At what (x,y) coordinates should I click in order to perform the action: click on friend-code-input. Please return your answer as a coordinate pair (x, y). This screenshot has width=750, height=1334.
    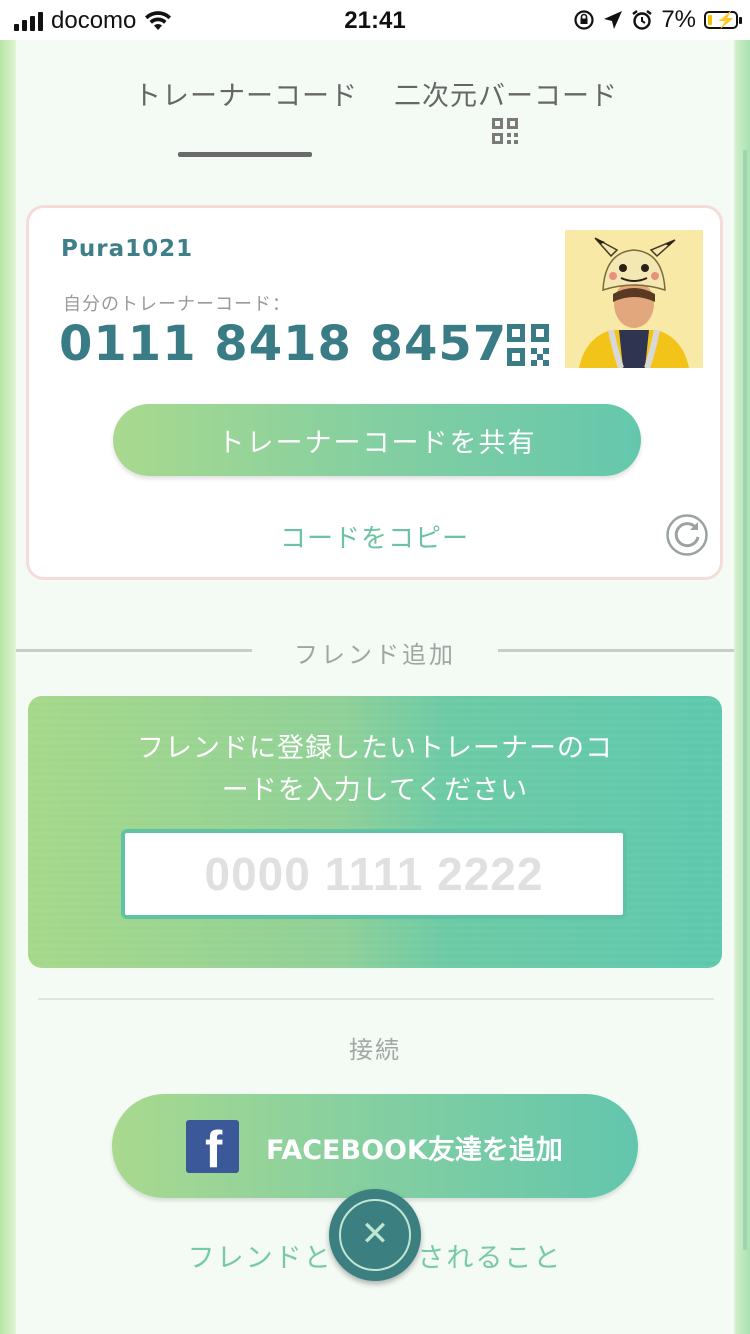
    Looking at the image, I should click on (374, 874).